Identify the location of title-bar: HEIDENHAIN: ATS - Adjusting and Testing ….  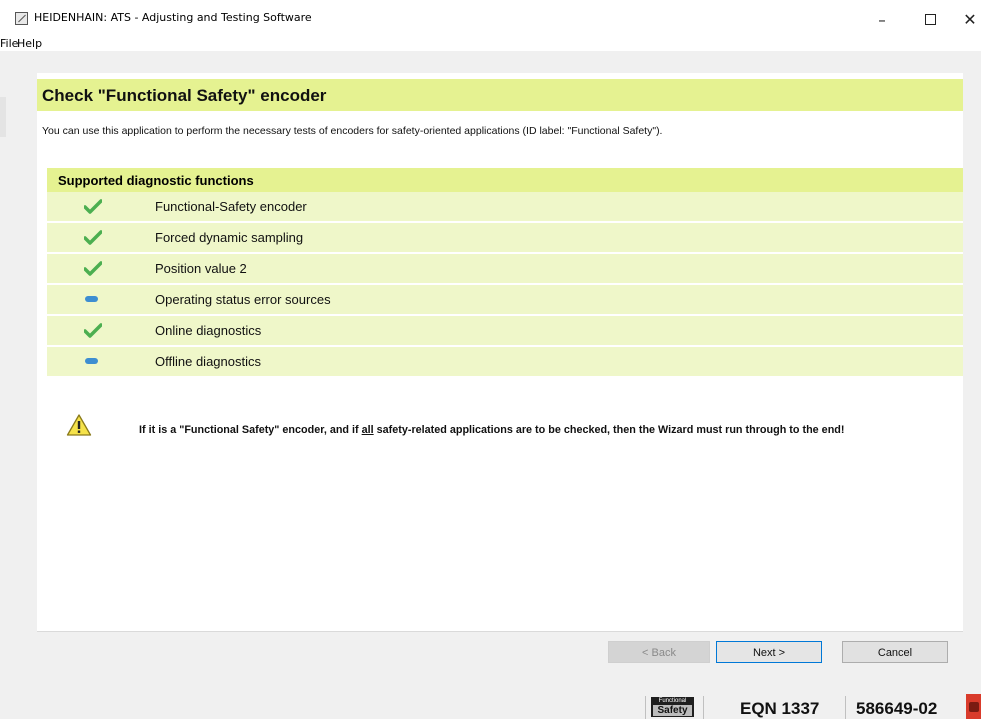
(490, 18).